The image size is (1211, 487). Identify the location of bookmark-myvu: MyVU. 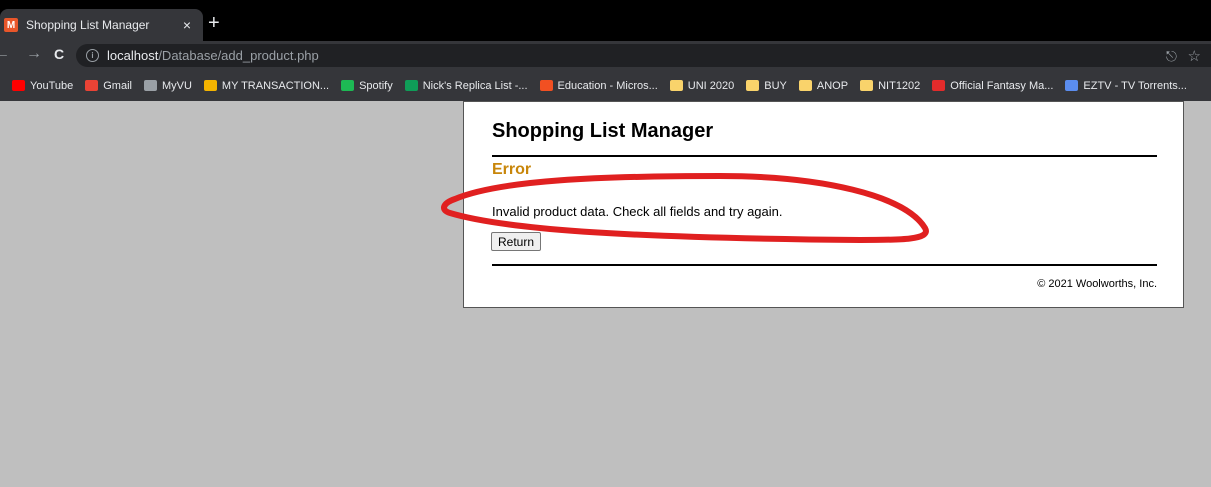
(167, 86).